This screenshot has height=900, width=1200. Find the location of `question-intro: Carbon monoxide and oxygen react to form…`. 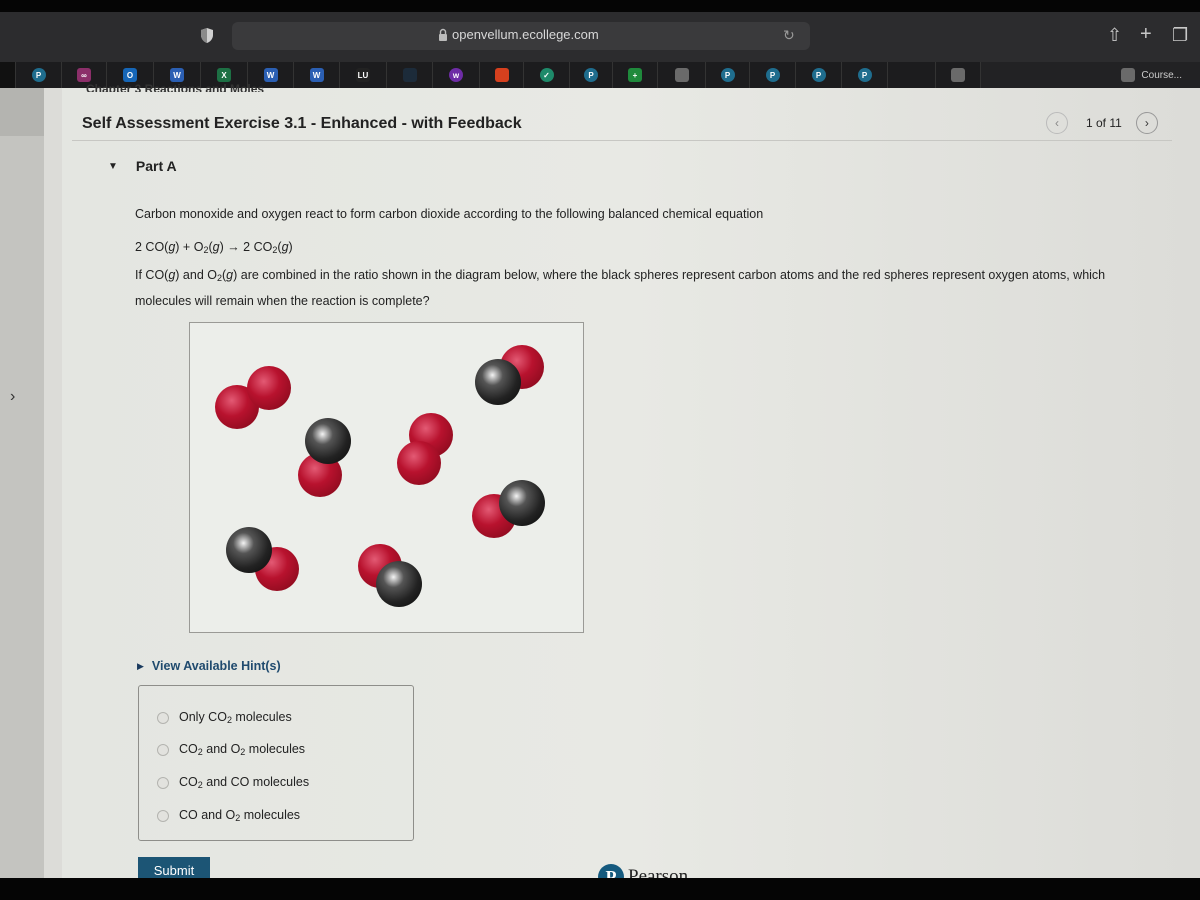

question-intro: Carbon monoxide and oxygen react to form… is located at coordinates (449, 214).